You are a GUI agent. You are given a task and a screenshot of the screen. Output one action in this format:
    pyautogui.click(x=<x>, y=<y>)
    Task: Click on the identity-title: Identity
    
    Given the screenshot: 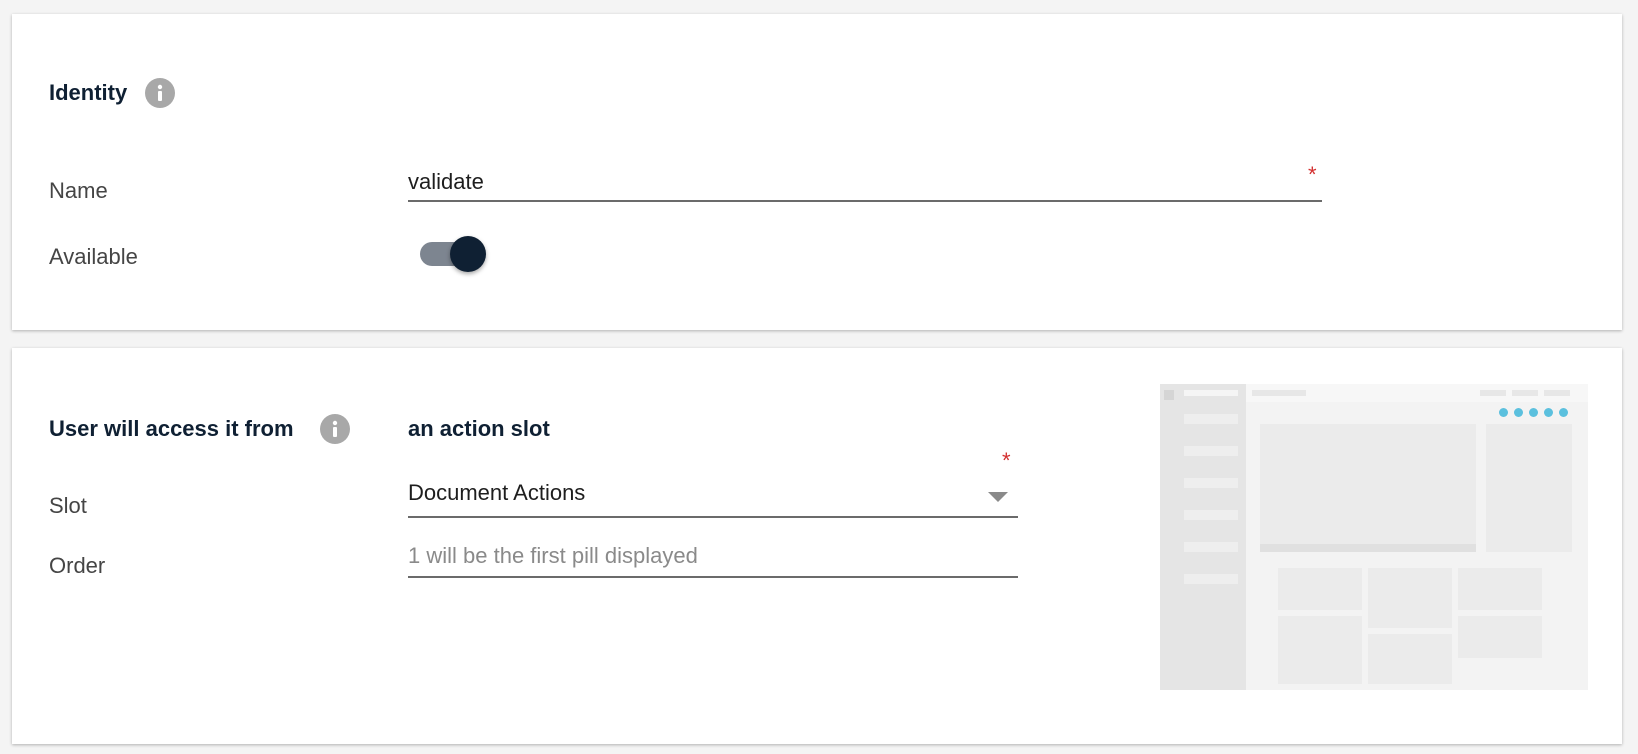 What is the action you would take?
    pyautogui.click(x=88, y=92)
    